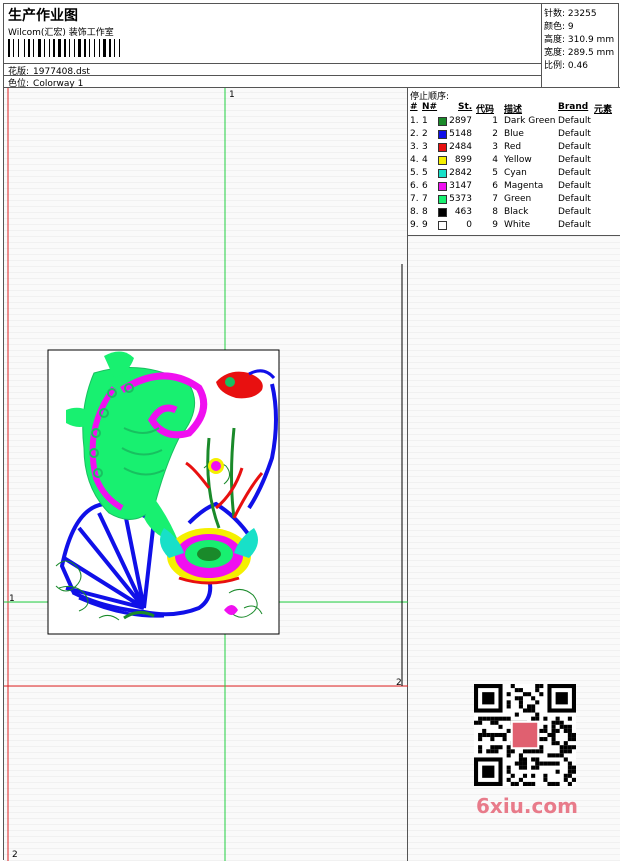  What do you see at coordinates (530, 121) in the screenshot?
I see `legend-row-description: Dark Green` at bounding box center [530, 121].